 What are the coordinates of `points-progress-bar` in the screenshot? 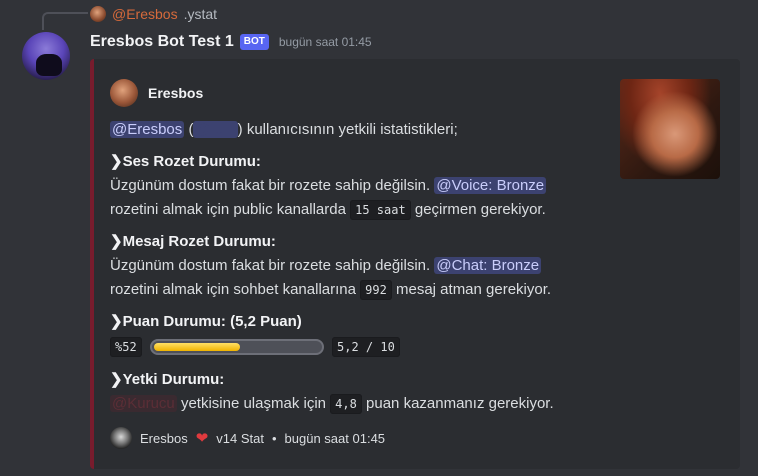 It's located at (236, 347).